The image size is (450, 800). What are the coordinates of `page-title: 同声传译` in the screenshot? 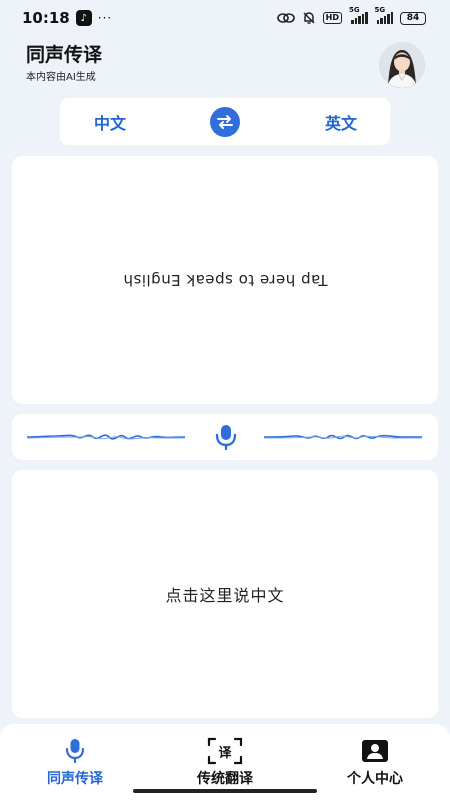 It's located at (64, 55).